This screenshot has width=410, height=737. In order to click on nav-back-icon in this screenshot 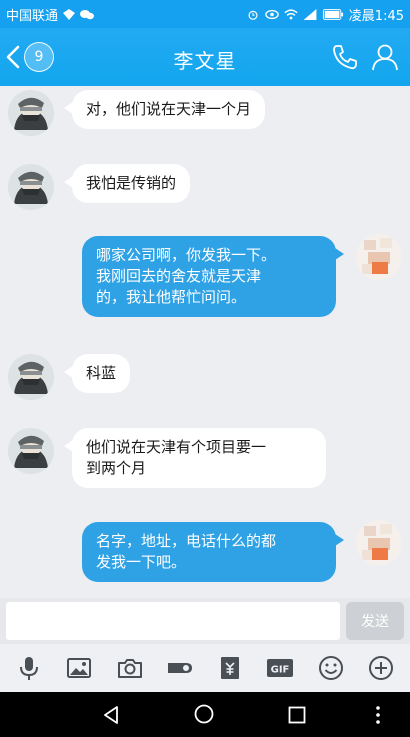, I will do `click(111, 715)`.